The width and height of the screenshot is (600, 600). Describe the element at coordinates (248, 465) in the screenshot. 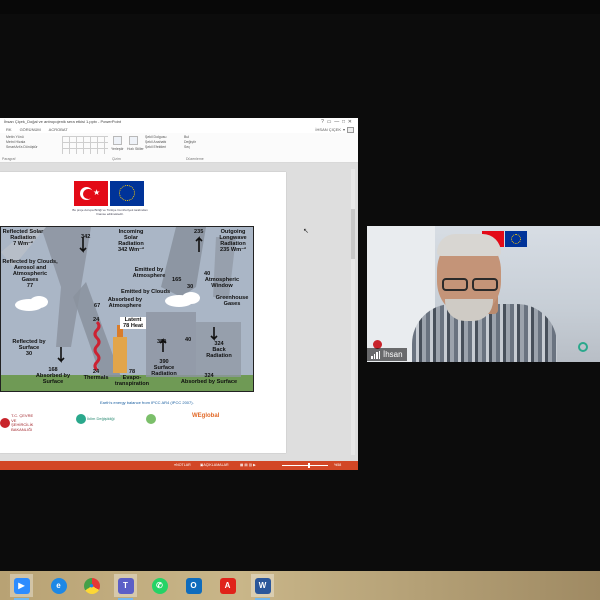

I see `view-buttons: ▦ ▤ ▥ ▶` at that location.